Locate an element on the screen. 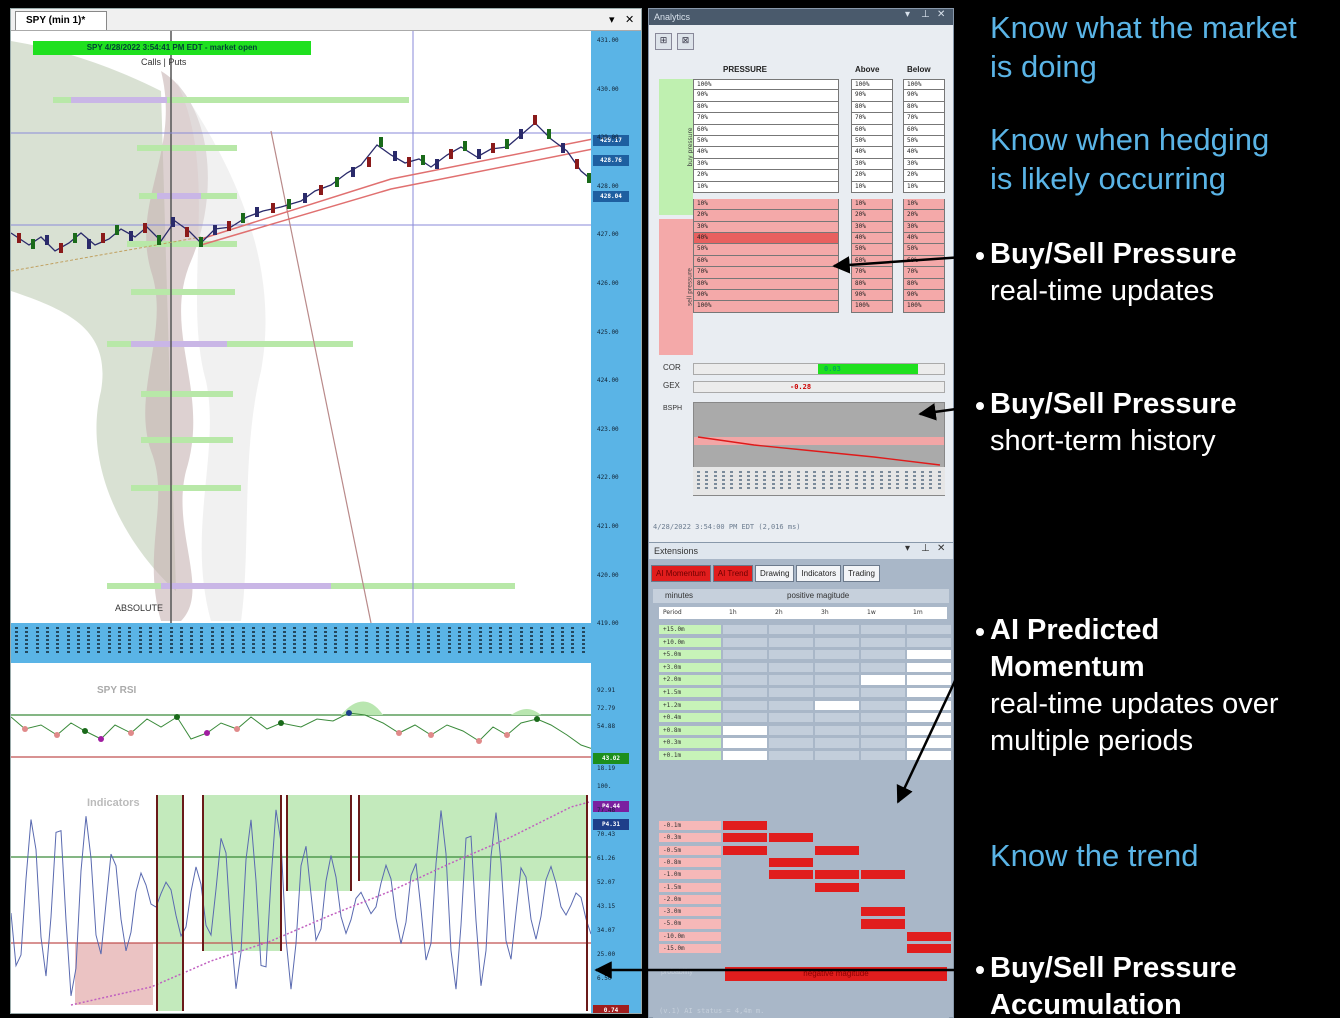  tab-drawing: Drawing is located at coordinates (775, 573).